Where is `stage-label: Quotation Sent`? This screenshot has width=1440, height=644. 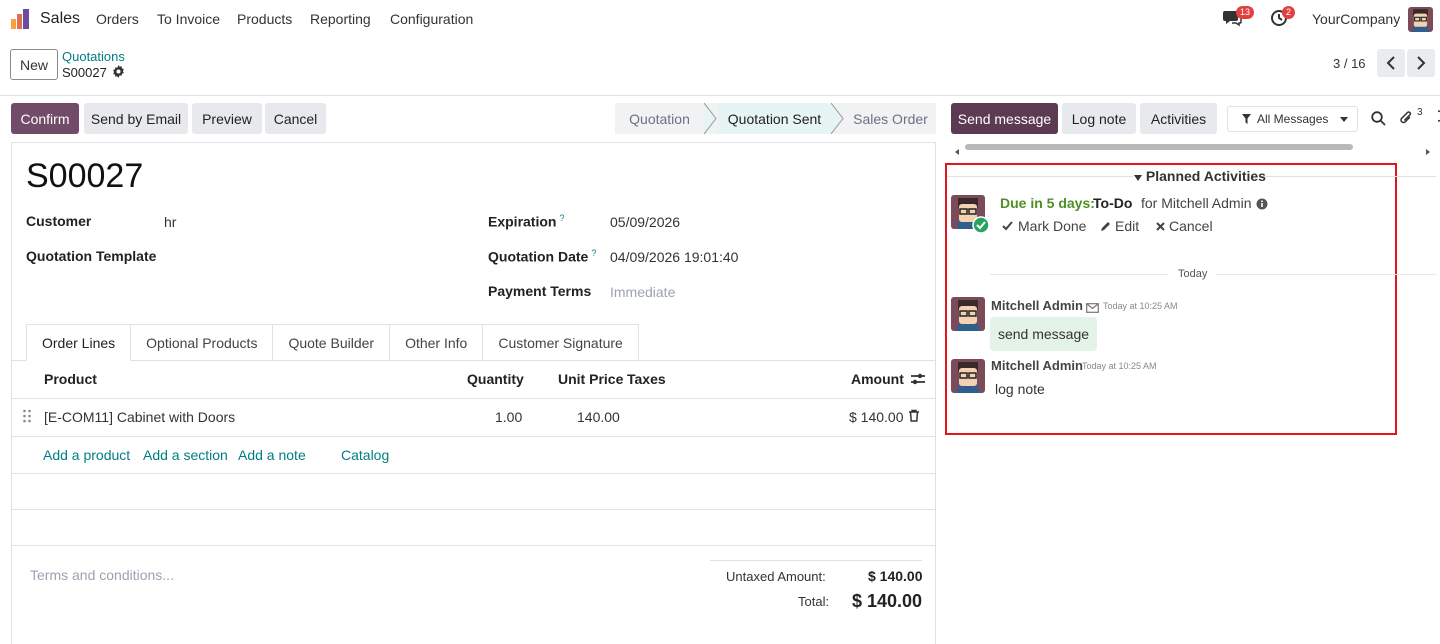 stage-label: Quotation Sent is located at coordinates (774, 118).